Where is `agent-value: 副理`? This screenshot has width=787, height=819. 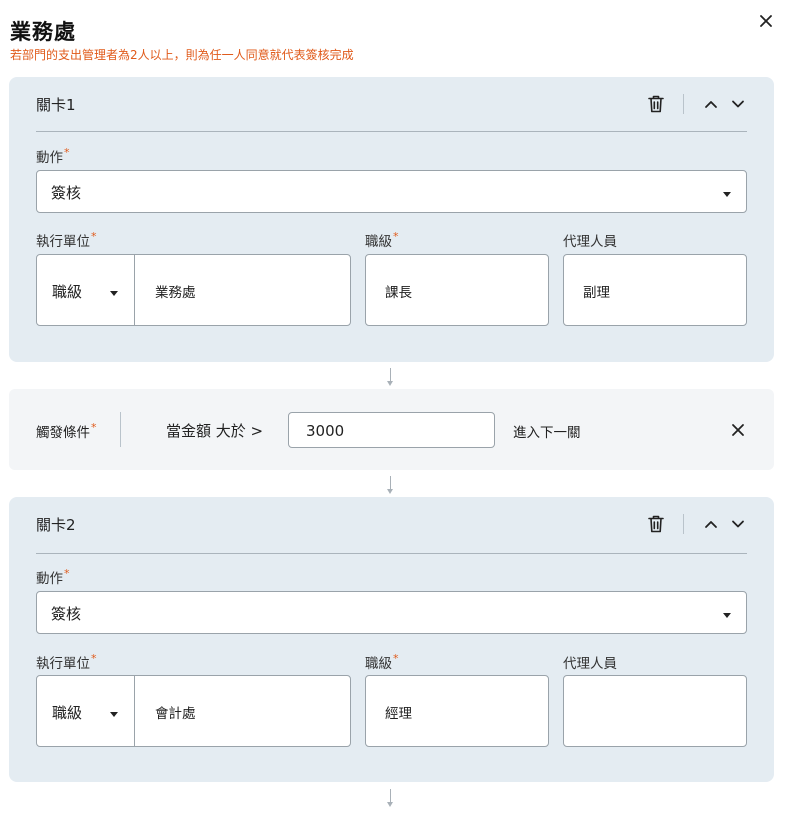
agent-value: 副理 is located at coordinates (596, 293).